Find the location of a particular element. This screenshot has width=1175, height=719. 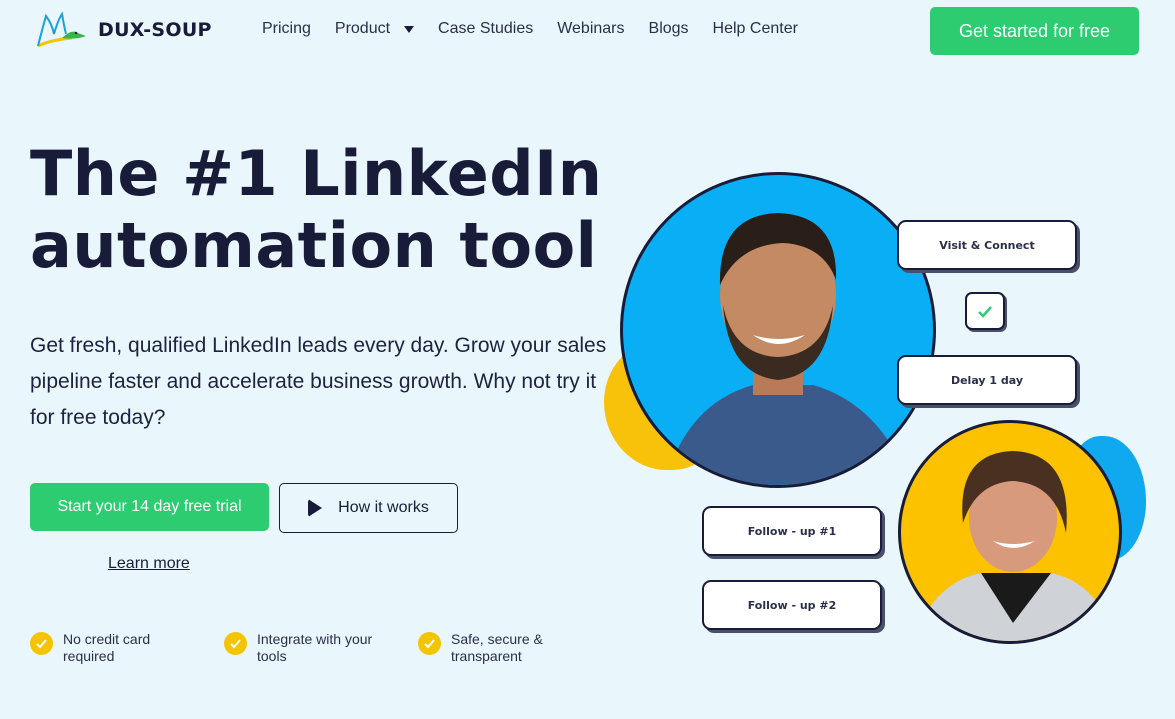

feature-label: No credit card required is located at coordinates (107, 647).